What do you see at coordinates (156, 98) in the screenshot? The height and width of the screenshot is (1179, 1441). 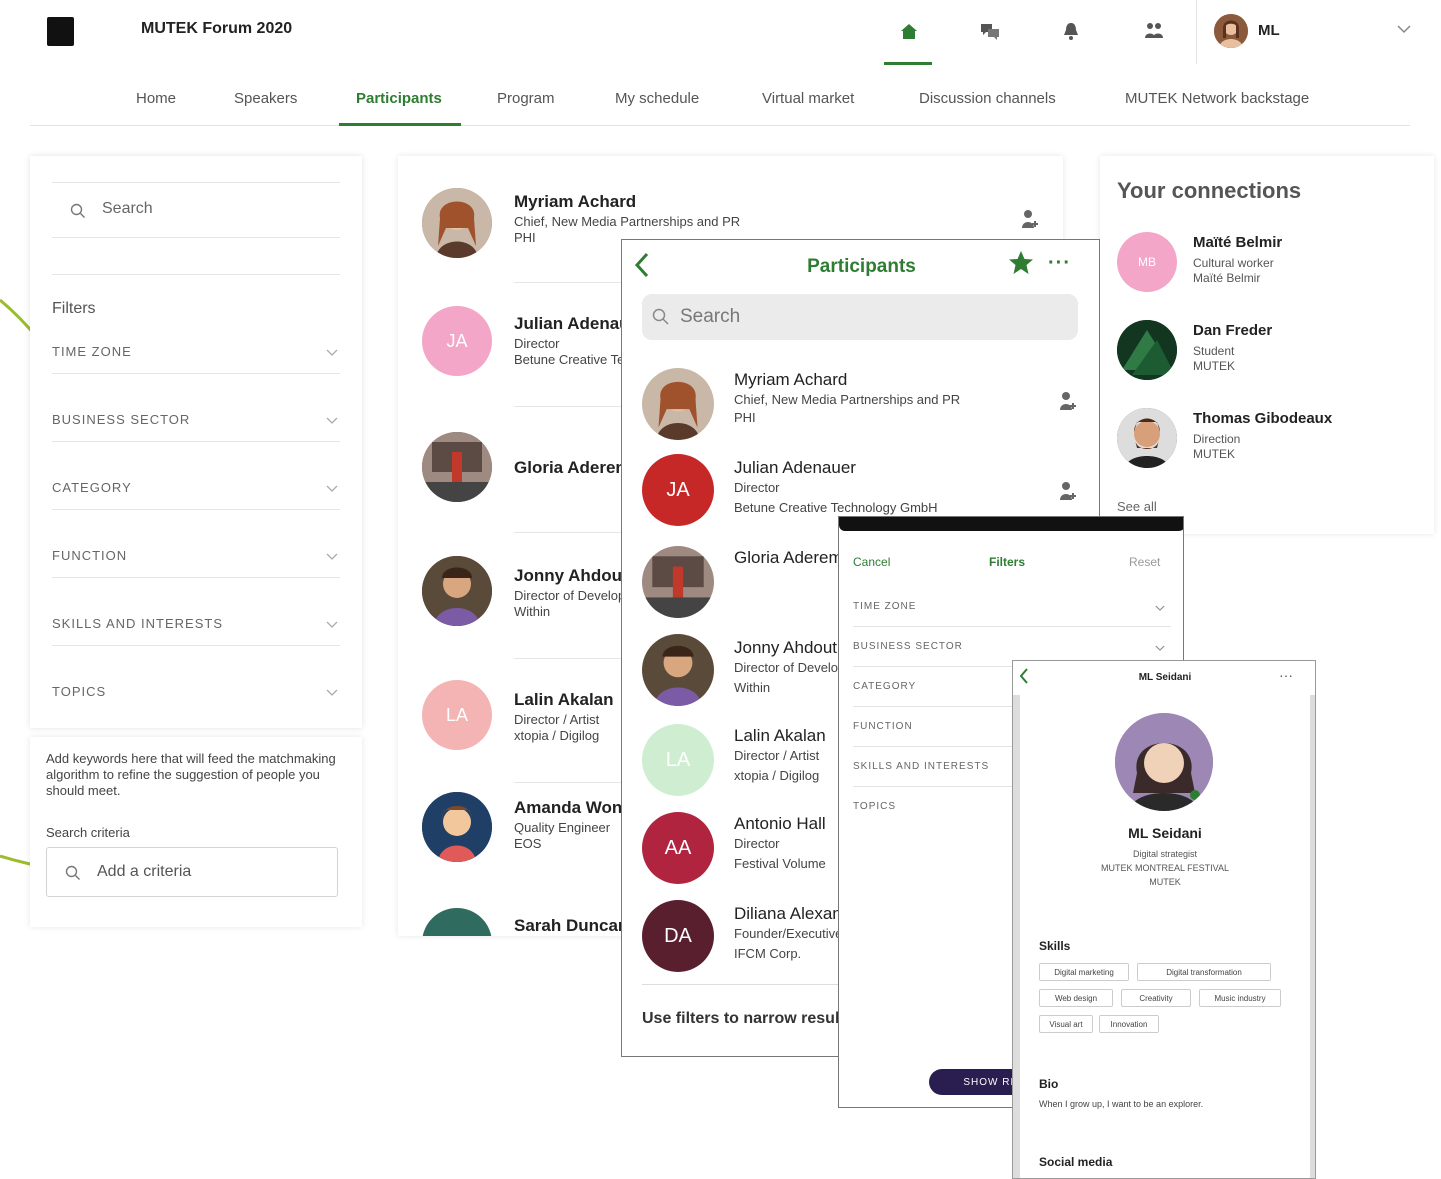 I see `tab-home: Home` at bounding box center [156, 98].